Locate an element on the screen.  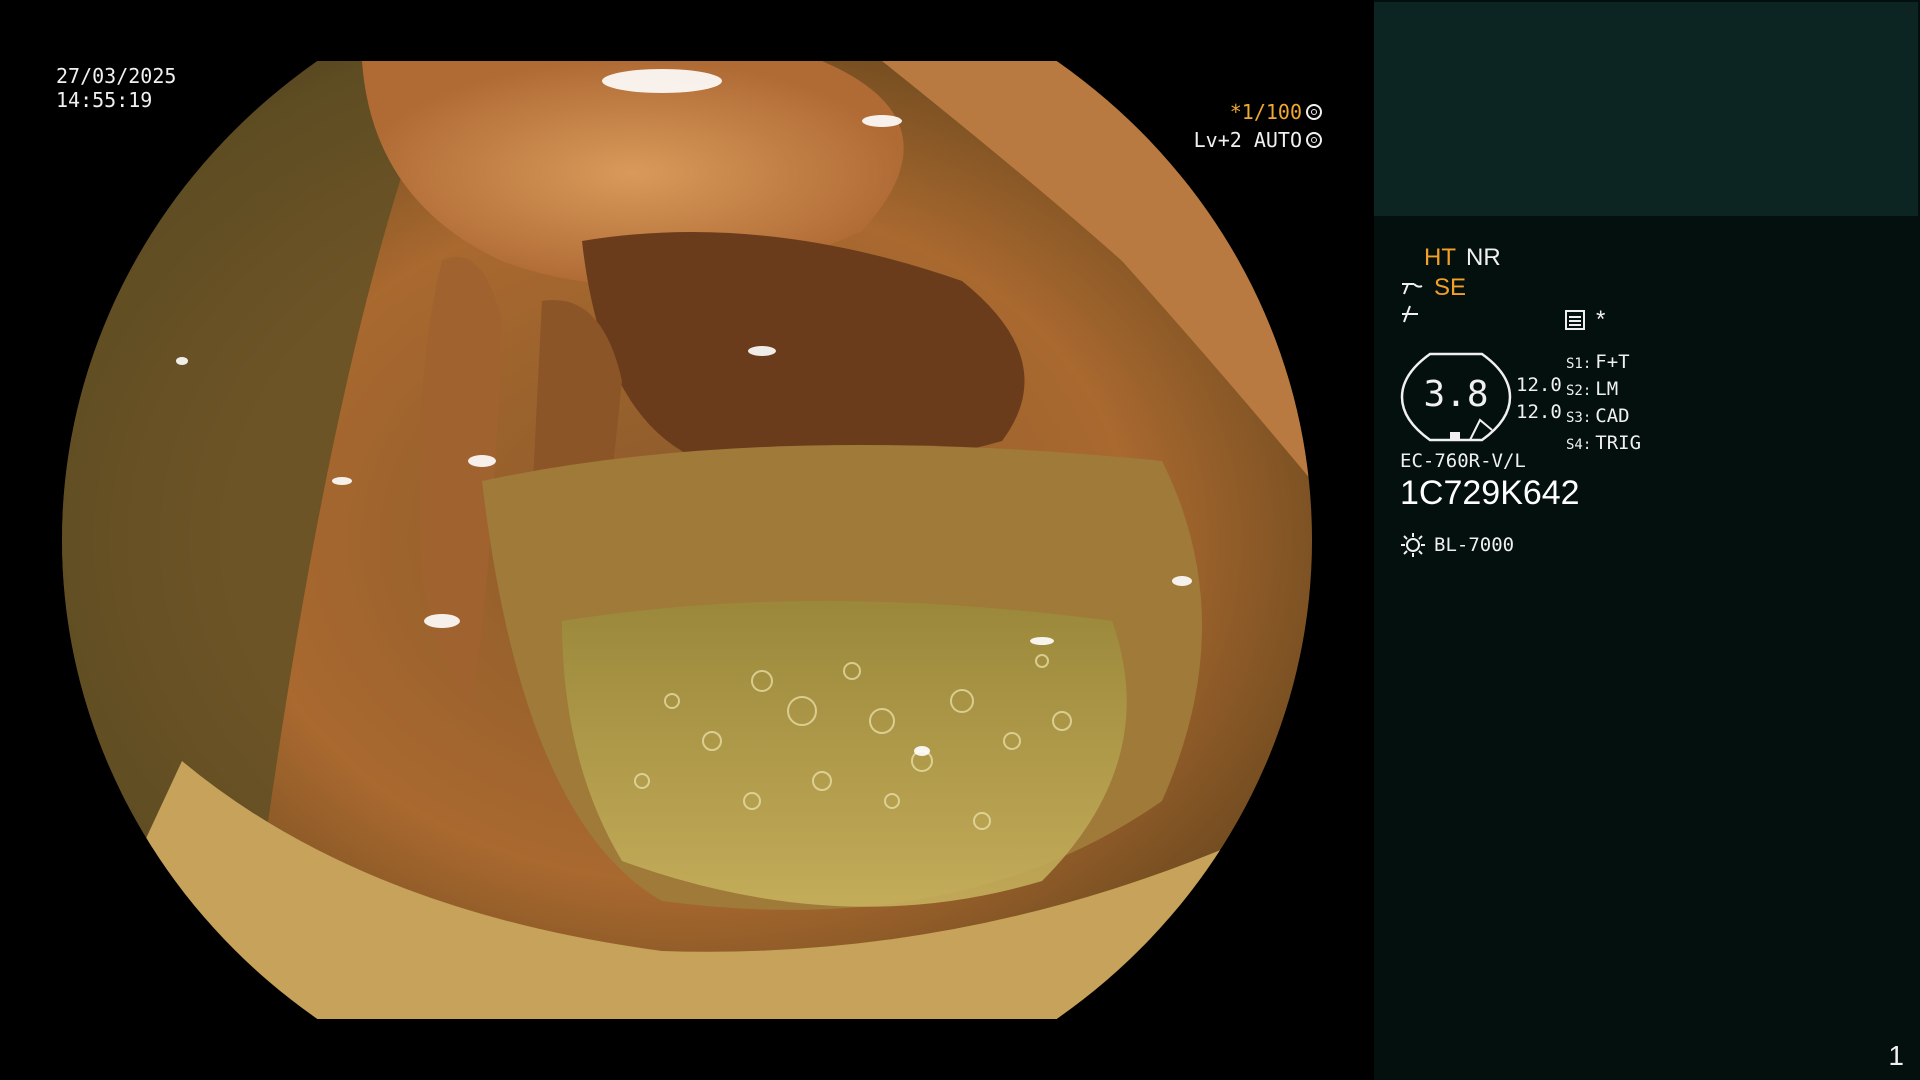
slot-2: S2: LM is located at coordinates (1592, 389).